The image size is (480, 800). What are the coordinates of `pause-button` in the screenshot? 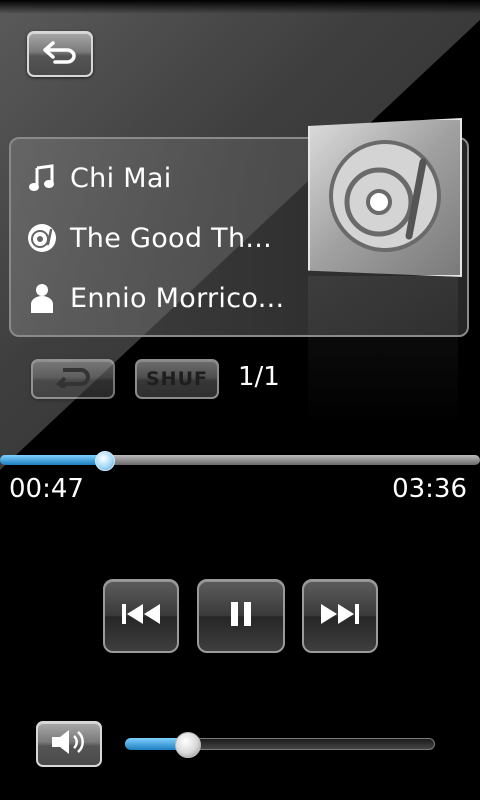 It's located at (241, 616).